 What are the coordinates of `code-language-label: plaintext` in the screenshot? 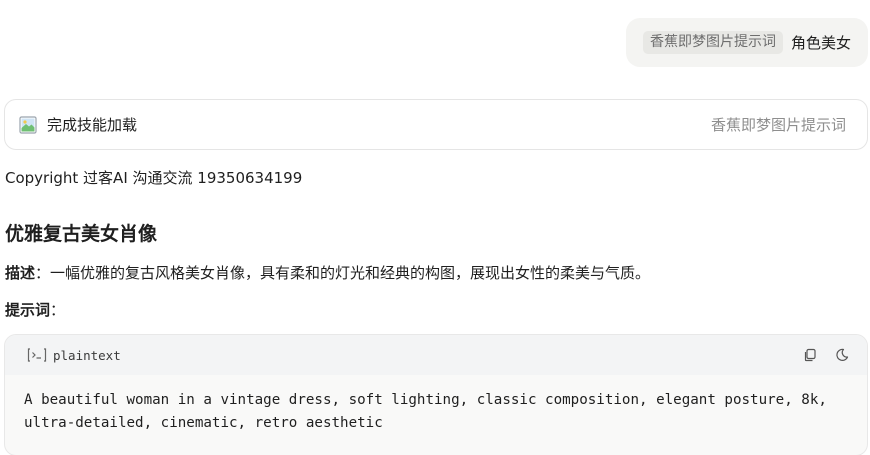 It's located at (87, 355).